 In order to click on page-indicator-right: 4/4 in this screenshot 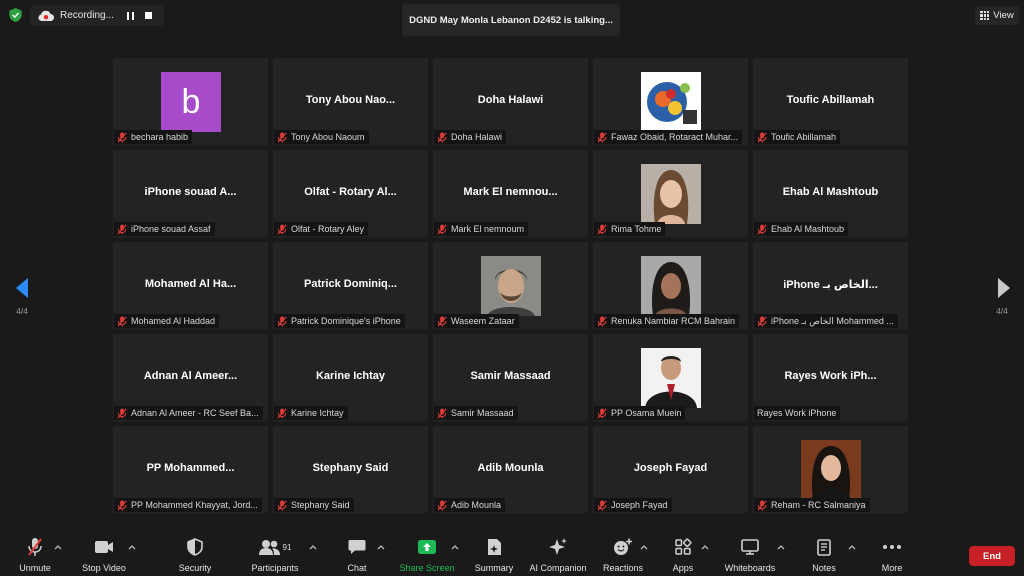, I will do `click(1002, 311)`.